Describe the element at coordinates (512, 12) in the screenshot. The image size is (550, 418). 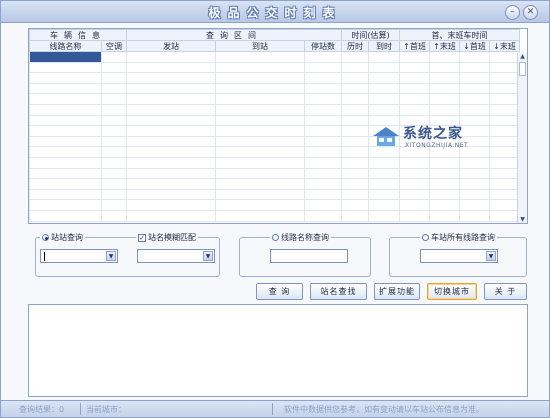
I see `minimize-button: –` at that location.